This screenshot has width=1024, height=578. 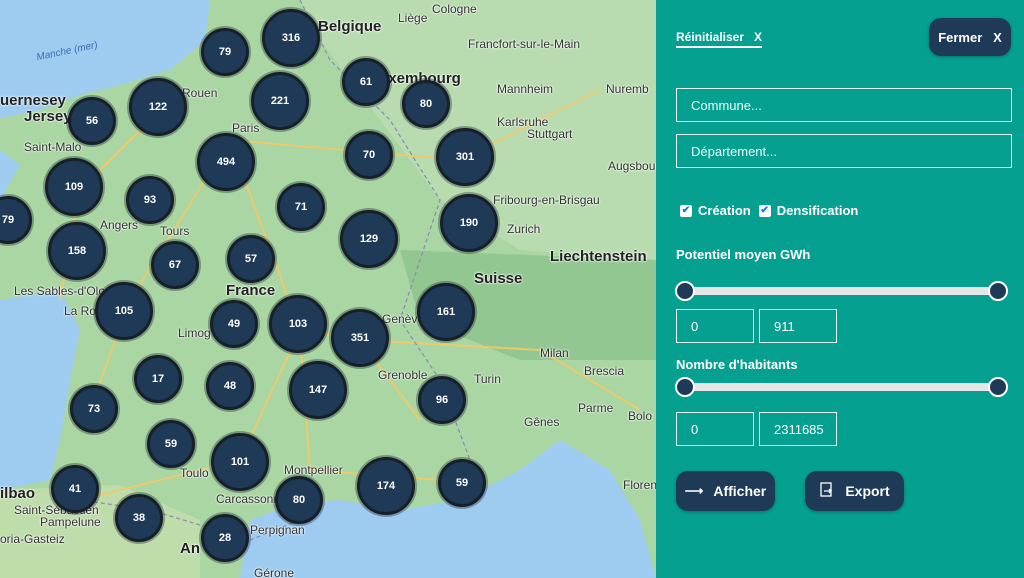 What do you see at coordinates (280, 101) in the screenshot?
I see `cluster-marker: 221` at bounding box center [280, 101].